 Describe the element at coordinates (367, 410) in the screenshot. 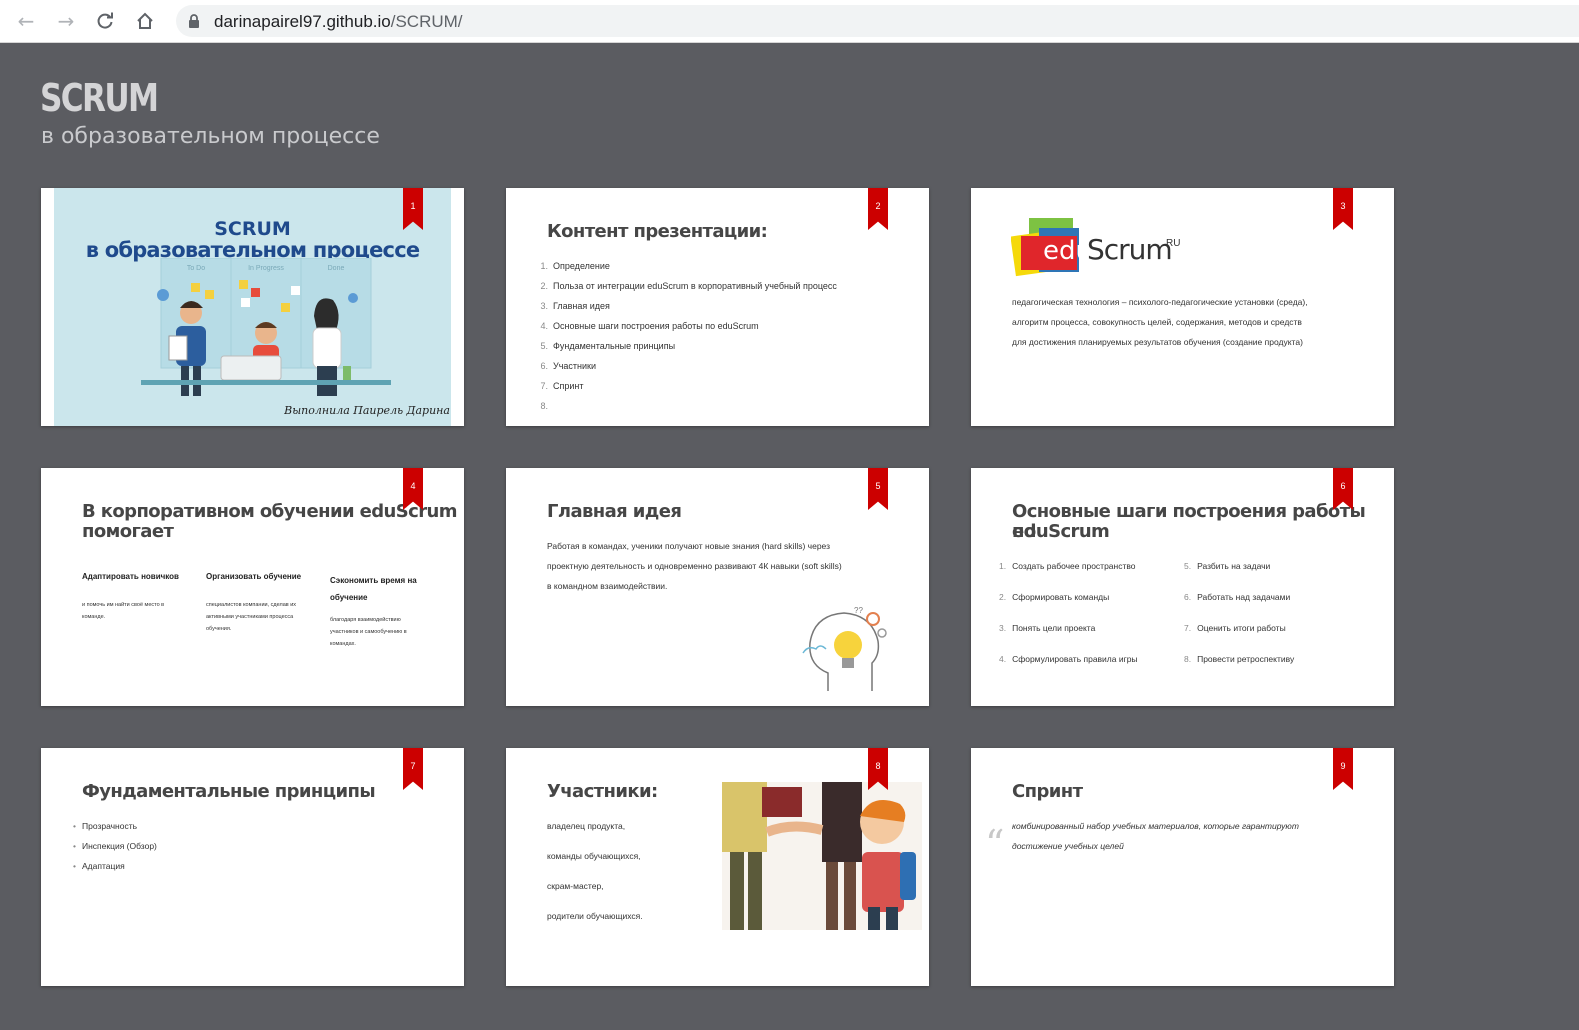

I see `slide-1-author: Выполнила Паирель Дарина` at that location.